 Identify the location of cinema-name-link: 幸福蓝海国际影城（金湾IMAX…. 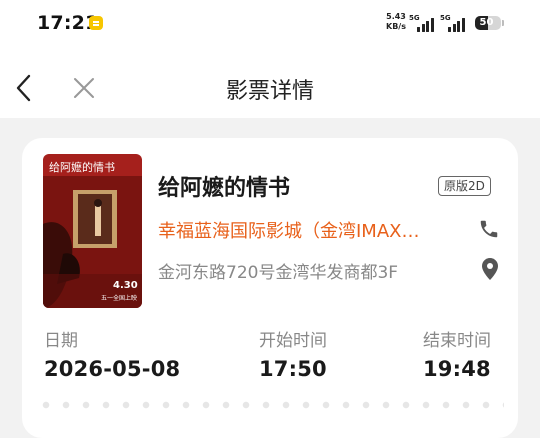
(308, 230).